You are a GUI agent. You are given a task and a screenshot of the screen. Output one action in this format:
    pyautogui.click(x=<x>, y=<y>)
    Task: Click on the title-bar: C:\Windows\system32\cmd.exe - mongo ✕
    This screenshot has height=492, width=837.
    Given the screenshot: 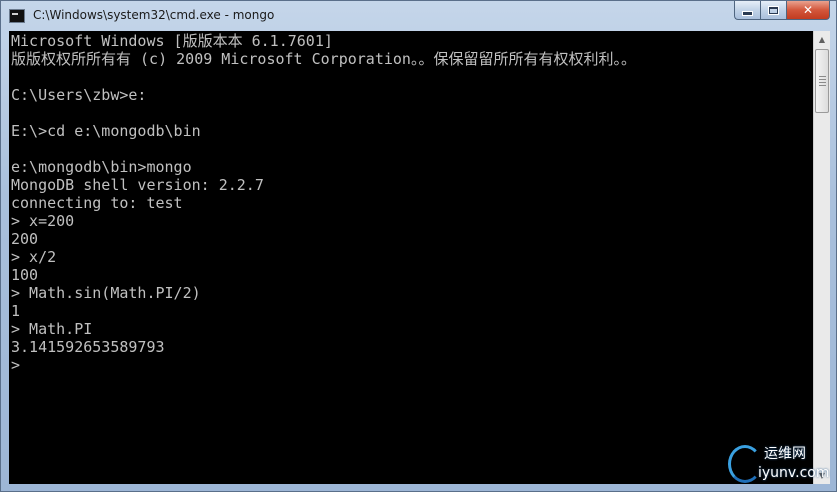 What is the action you would take?
    pyautogui.click(x=418, y=16)
    